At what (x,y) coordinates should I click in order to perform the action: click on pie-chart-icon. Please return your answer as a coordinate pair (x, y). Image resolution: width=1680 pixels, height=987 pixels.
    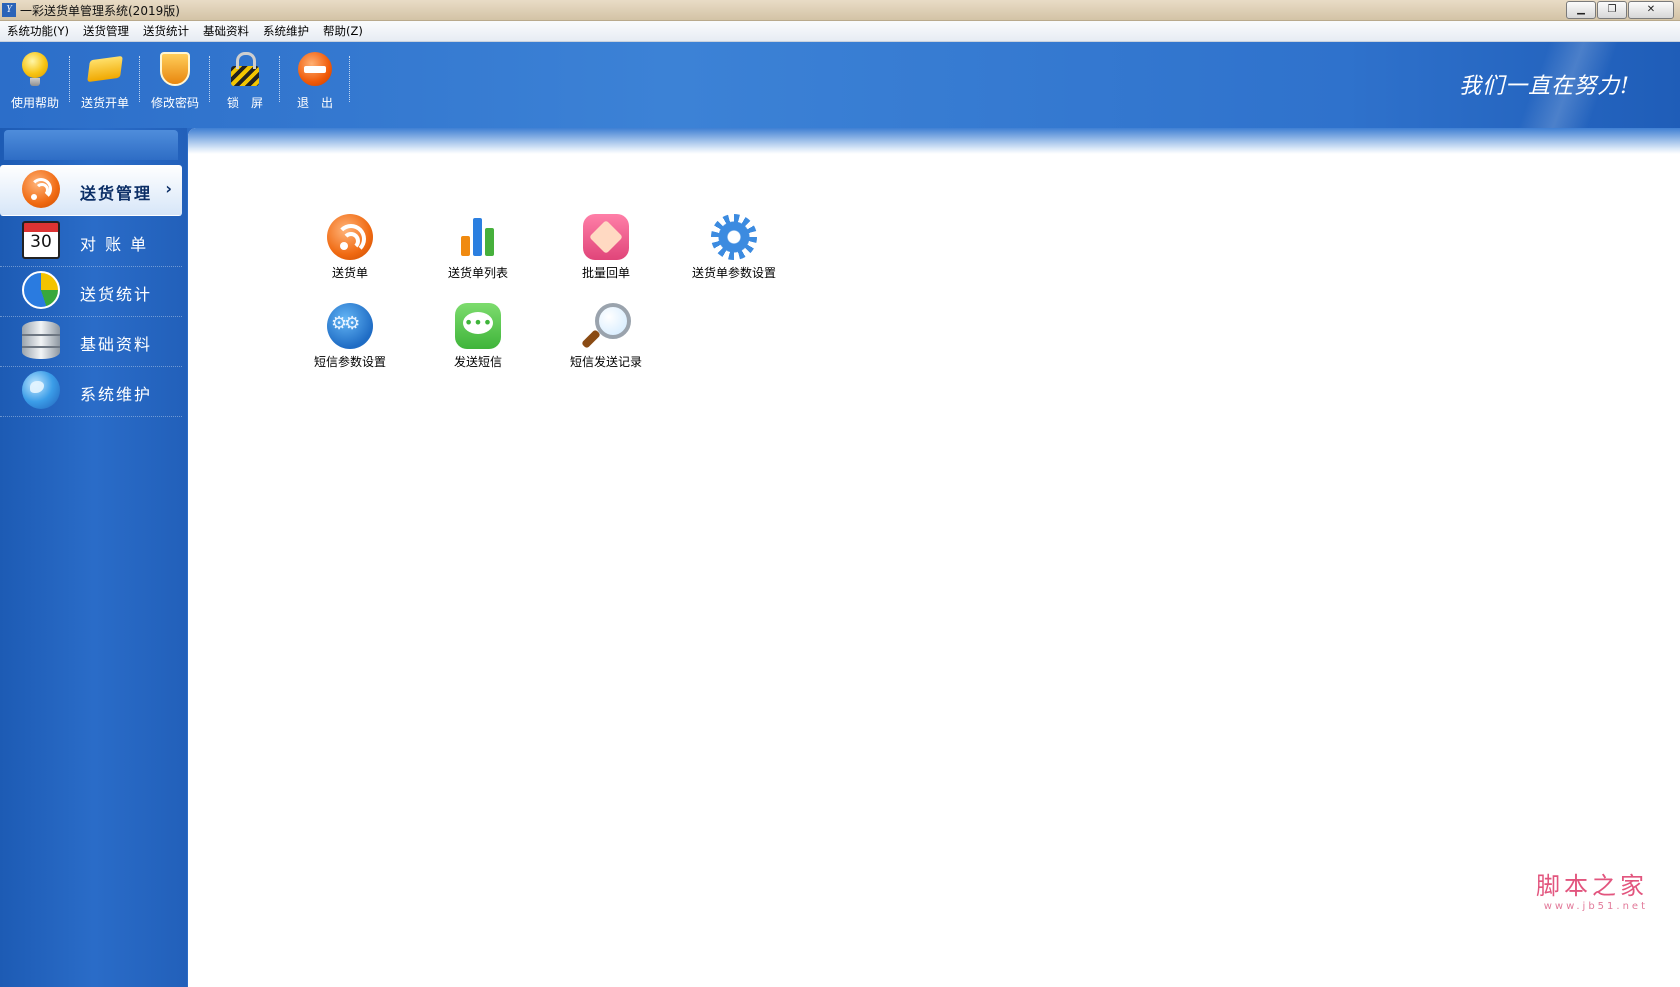
    Looking at the image, I should click on (41, 290).